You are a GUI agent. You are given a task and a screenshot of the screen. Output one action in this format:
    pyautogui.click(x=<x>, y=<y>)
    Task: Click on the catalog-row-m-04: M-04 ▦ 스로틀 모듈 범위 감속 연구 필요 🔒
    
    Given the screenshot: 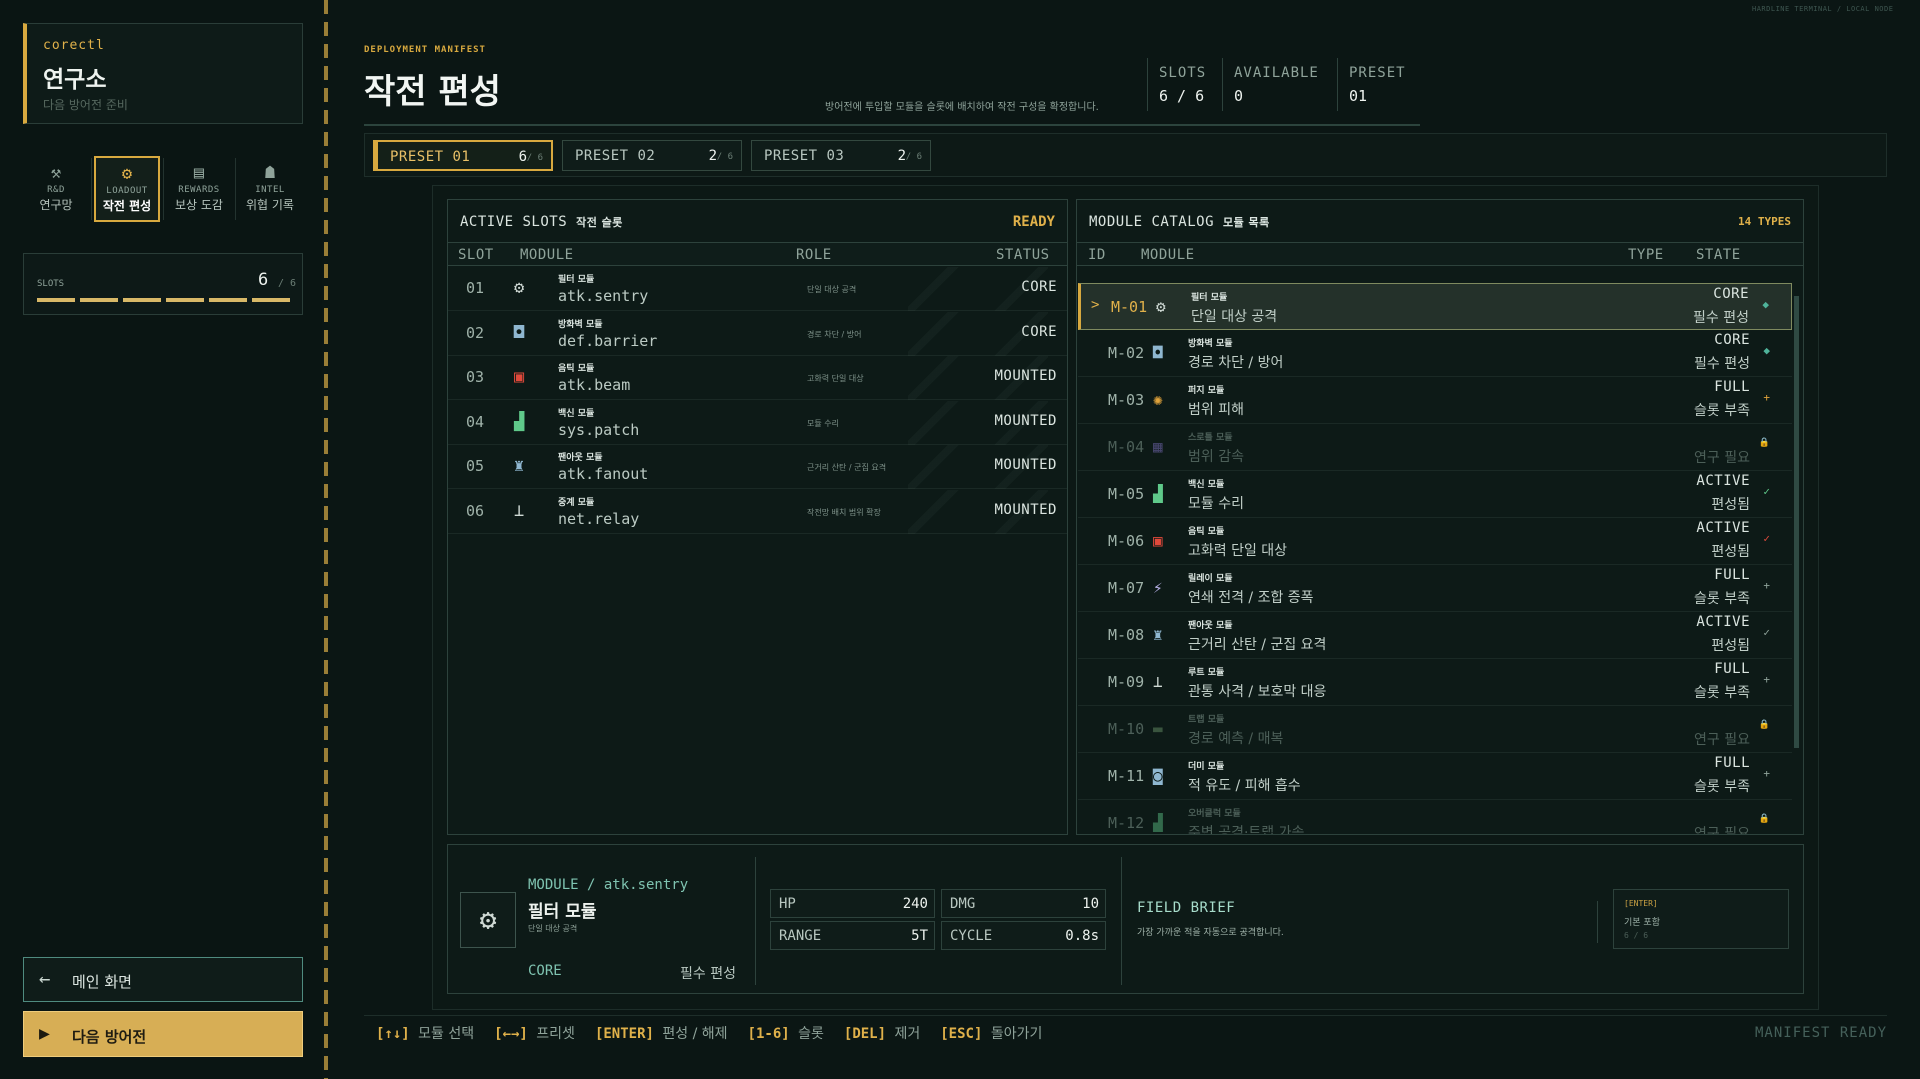 What is the action you would take?
    pyautogui.click(x=1435, y=447)
    